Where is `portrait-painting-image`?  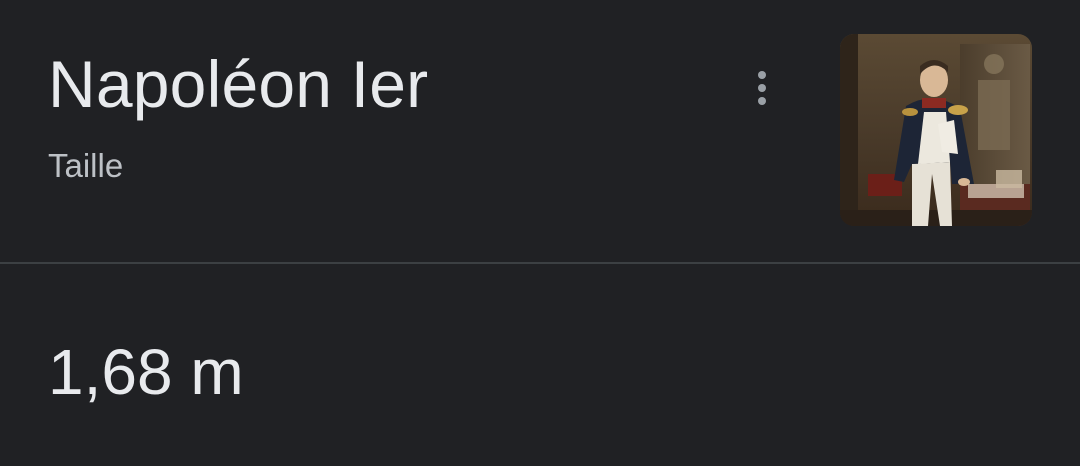
portrait-painting-image is located at coordinates (936, 130).